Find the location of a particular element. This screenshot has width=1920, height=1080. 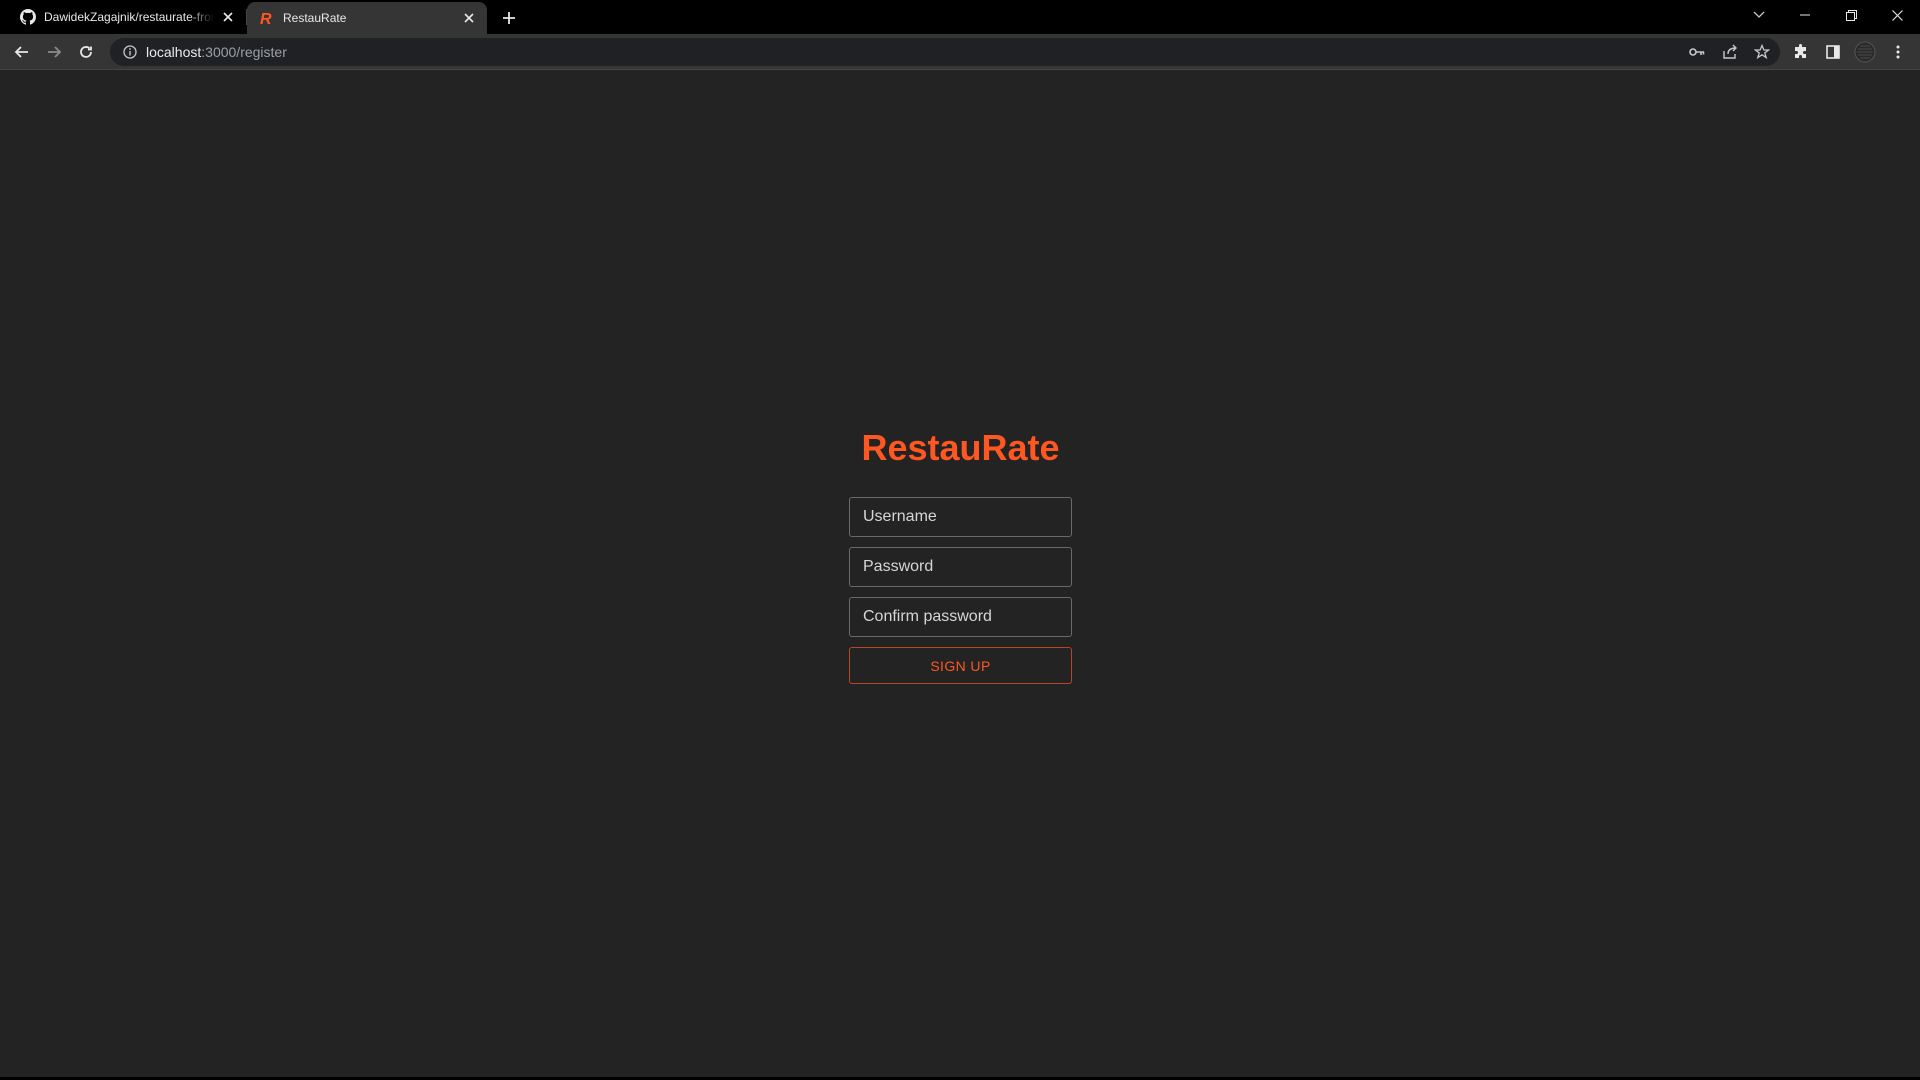

tab-search-icon is located at coordinates (1759, 15).